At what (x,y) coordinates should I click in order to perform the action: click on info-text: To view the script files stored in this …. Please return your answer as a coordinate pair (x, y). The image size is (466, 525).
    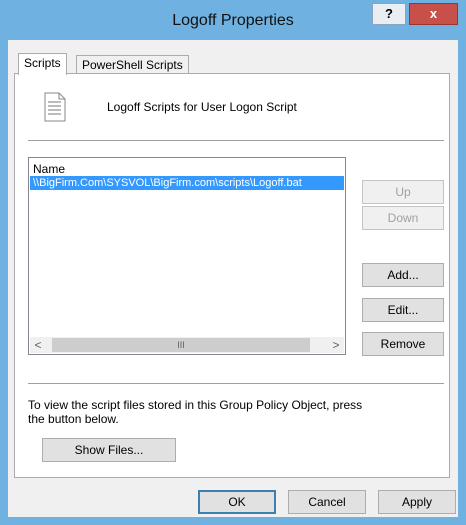
    Looking at the image, I should click on (195, 412).